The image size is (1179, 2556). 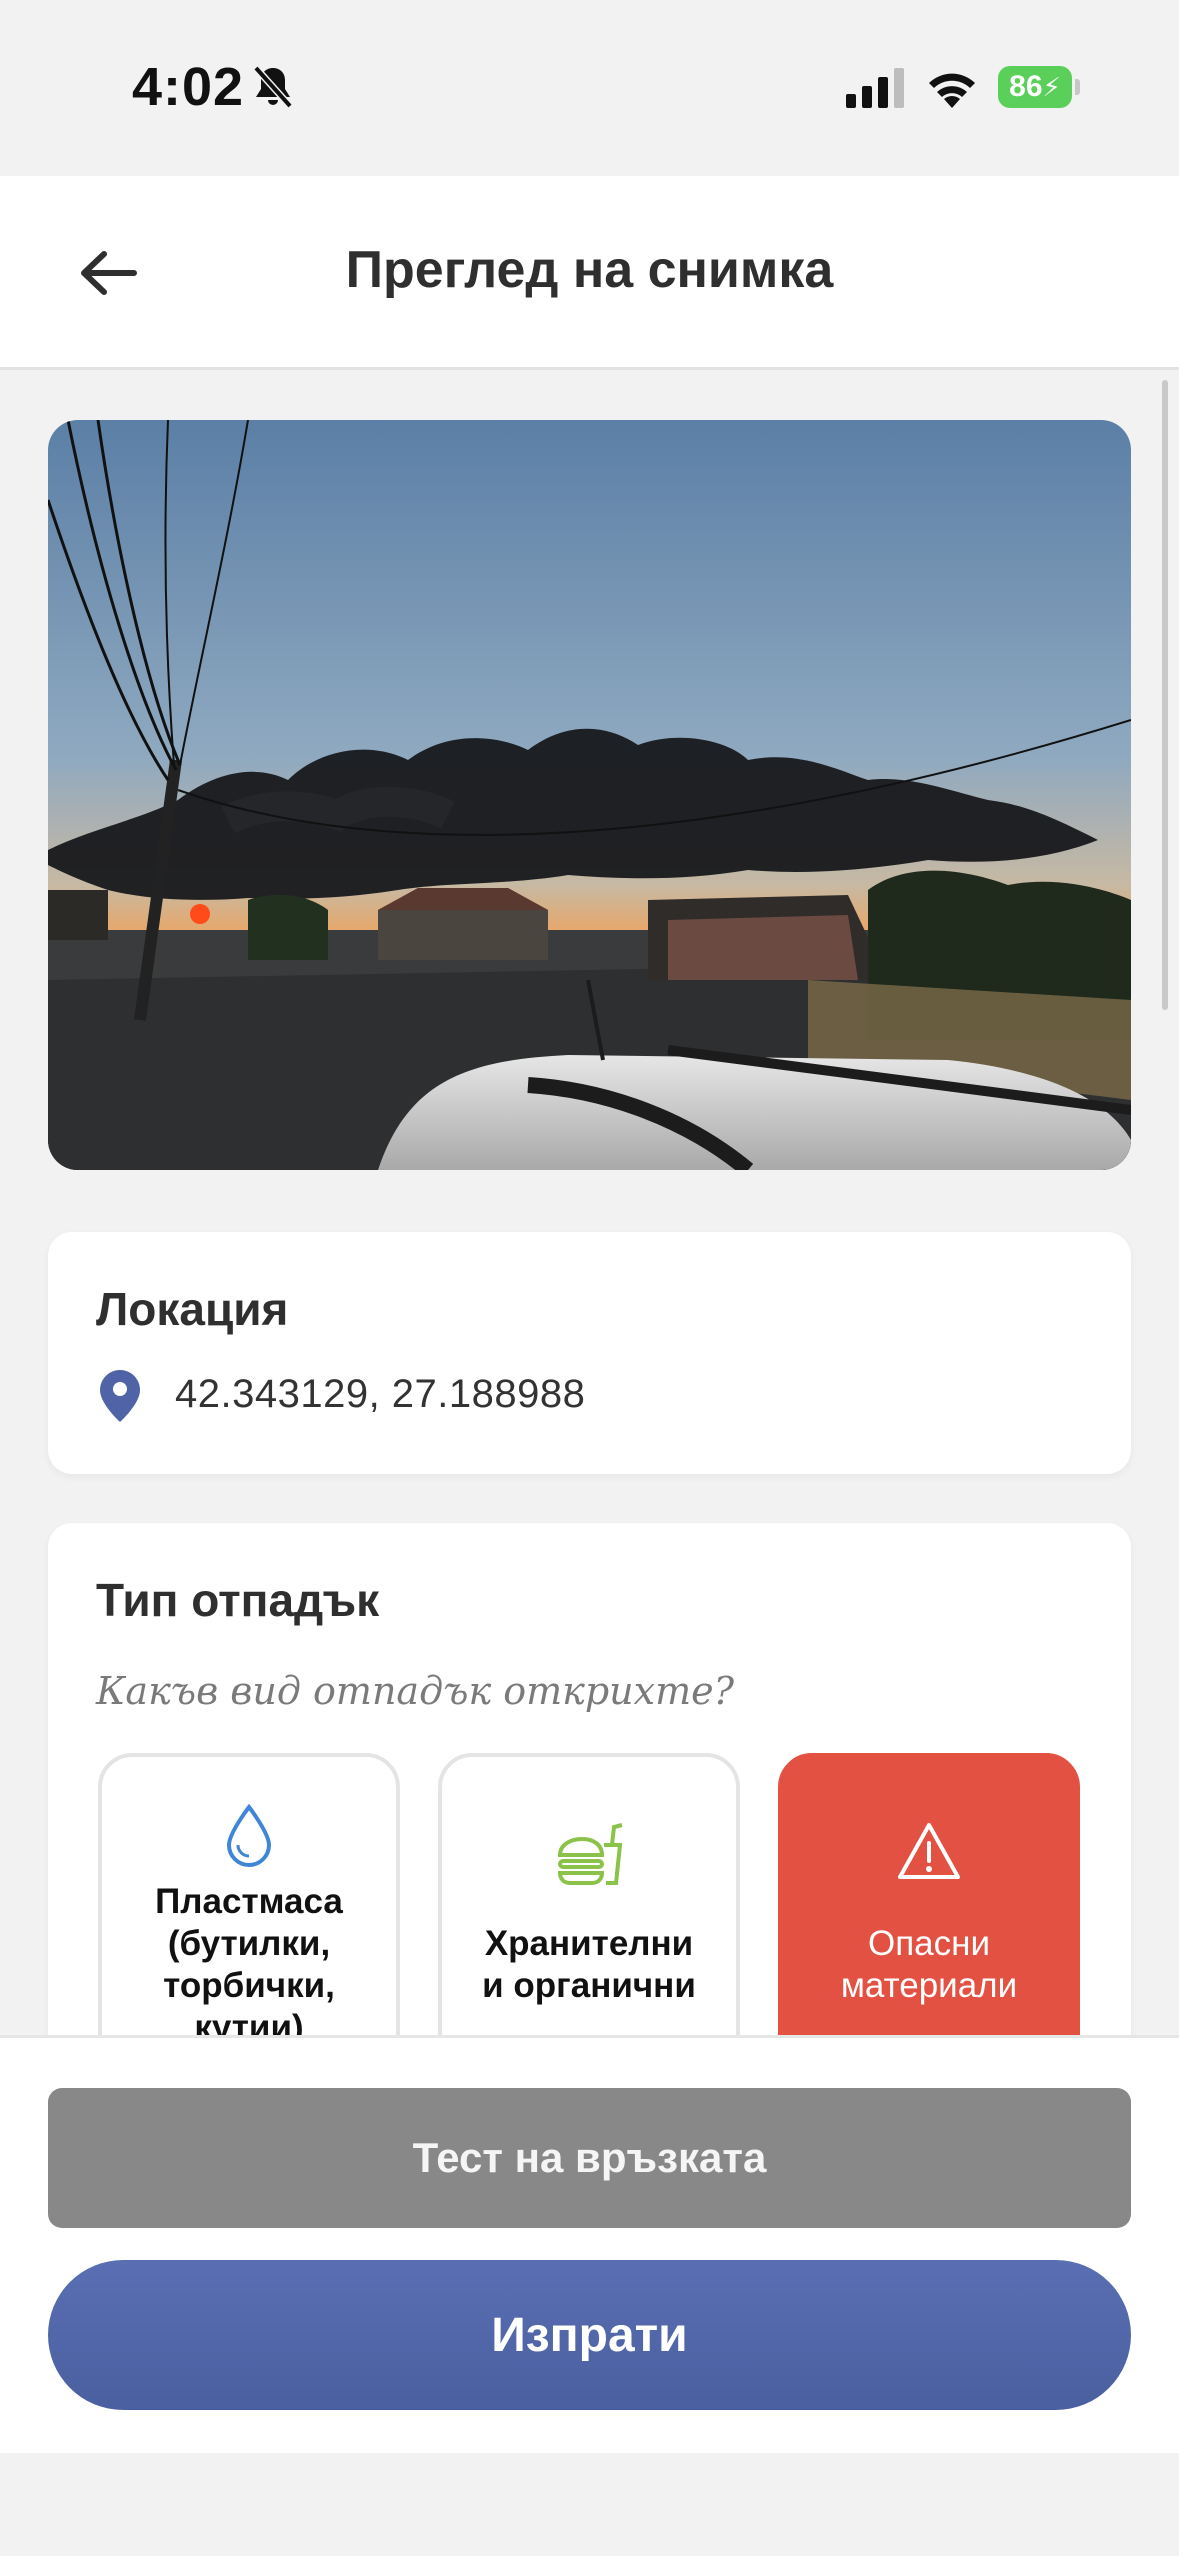 What do you see at coordinates (929, 1851) in the screenshot?
I see `warning-icon` at bounding box center [929, 1851].